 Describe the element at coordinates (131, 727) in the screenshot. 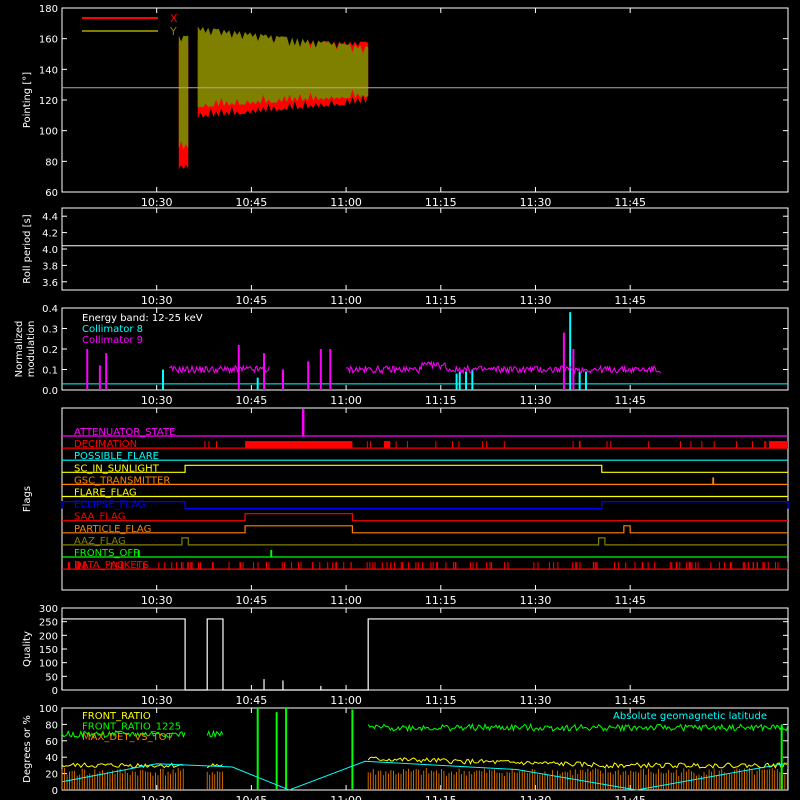

I see `legend-label: FRONT_RATIO_1225` at that location.